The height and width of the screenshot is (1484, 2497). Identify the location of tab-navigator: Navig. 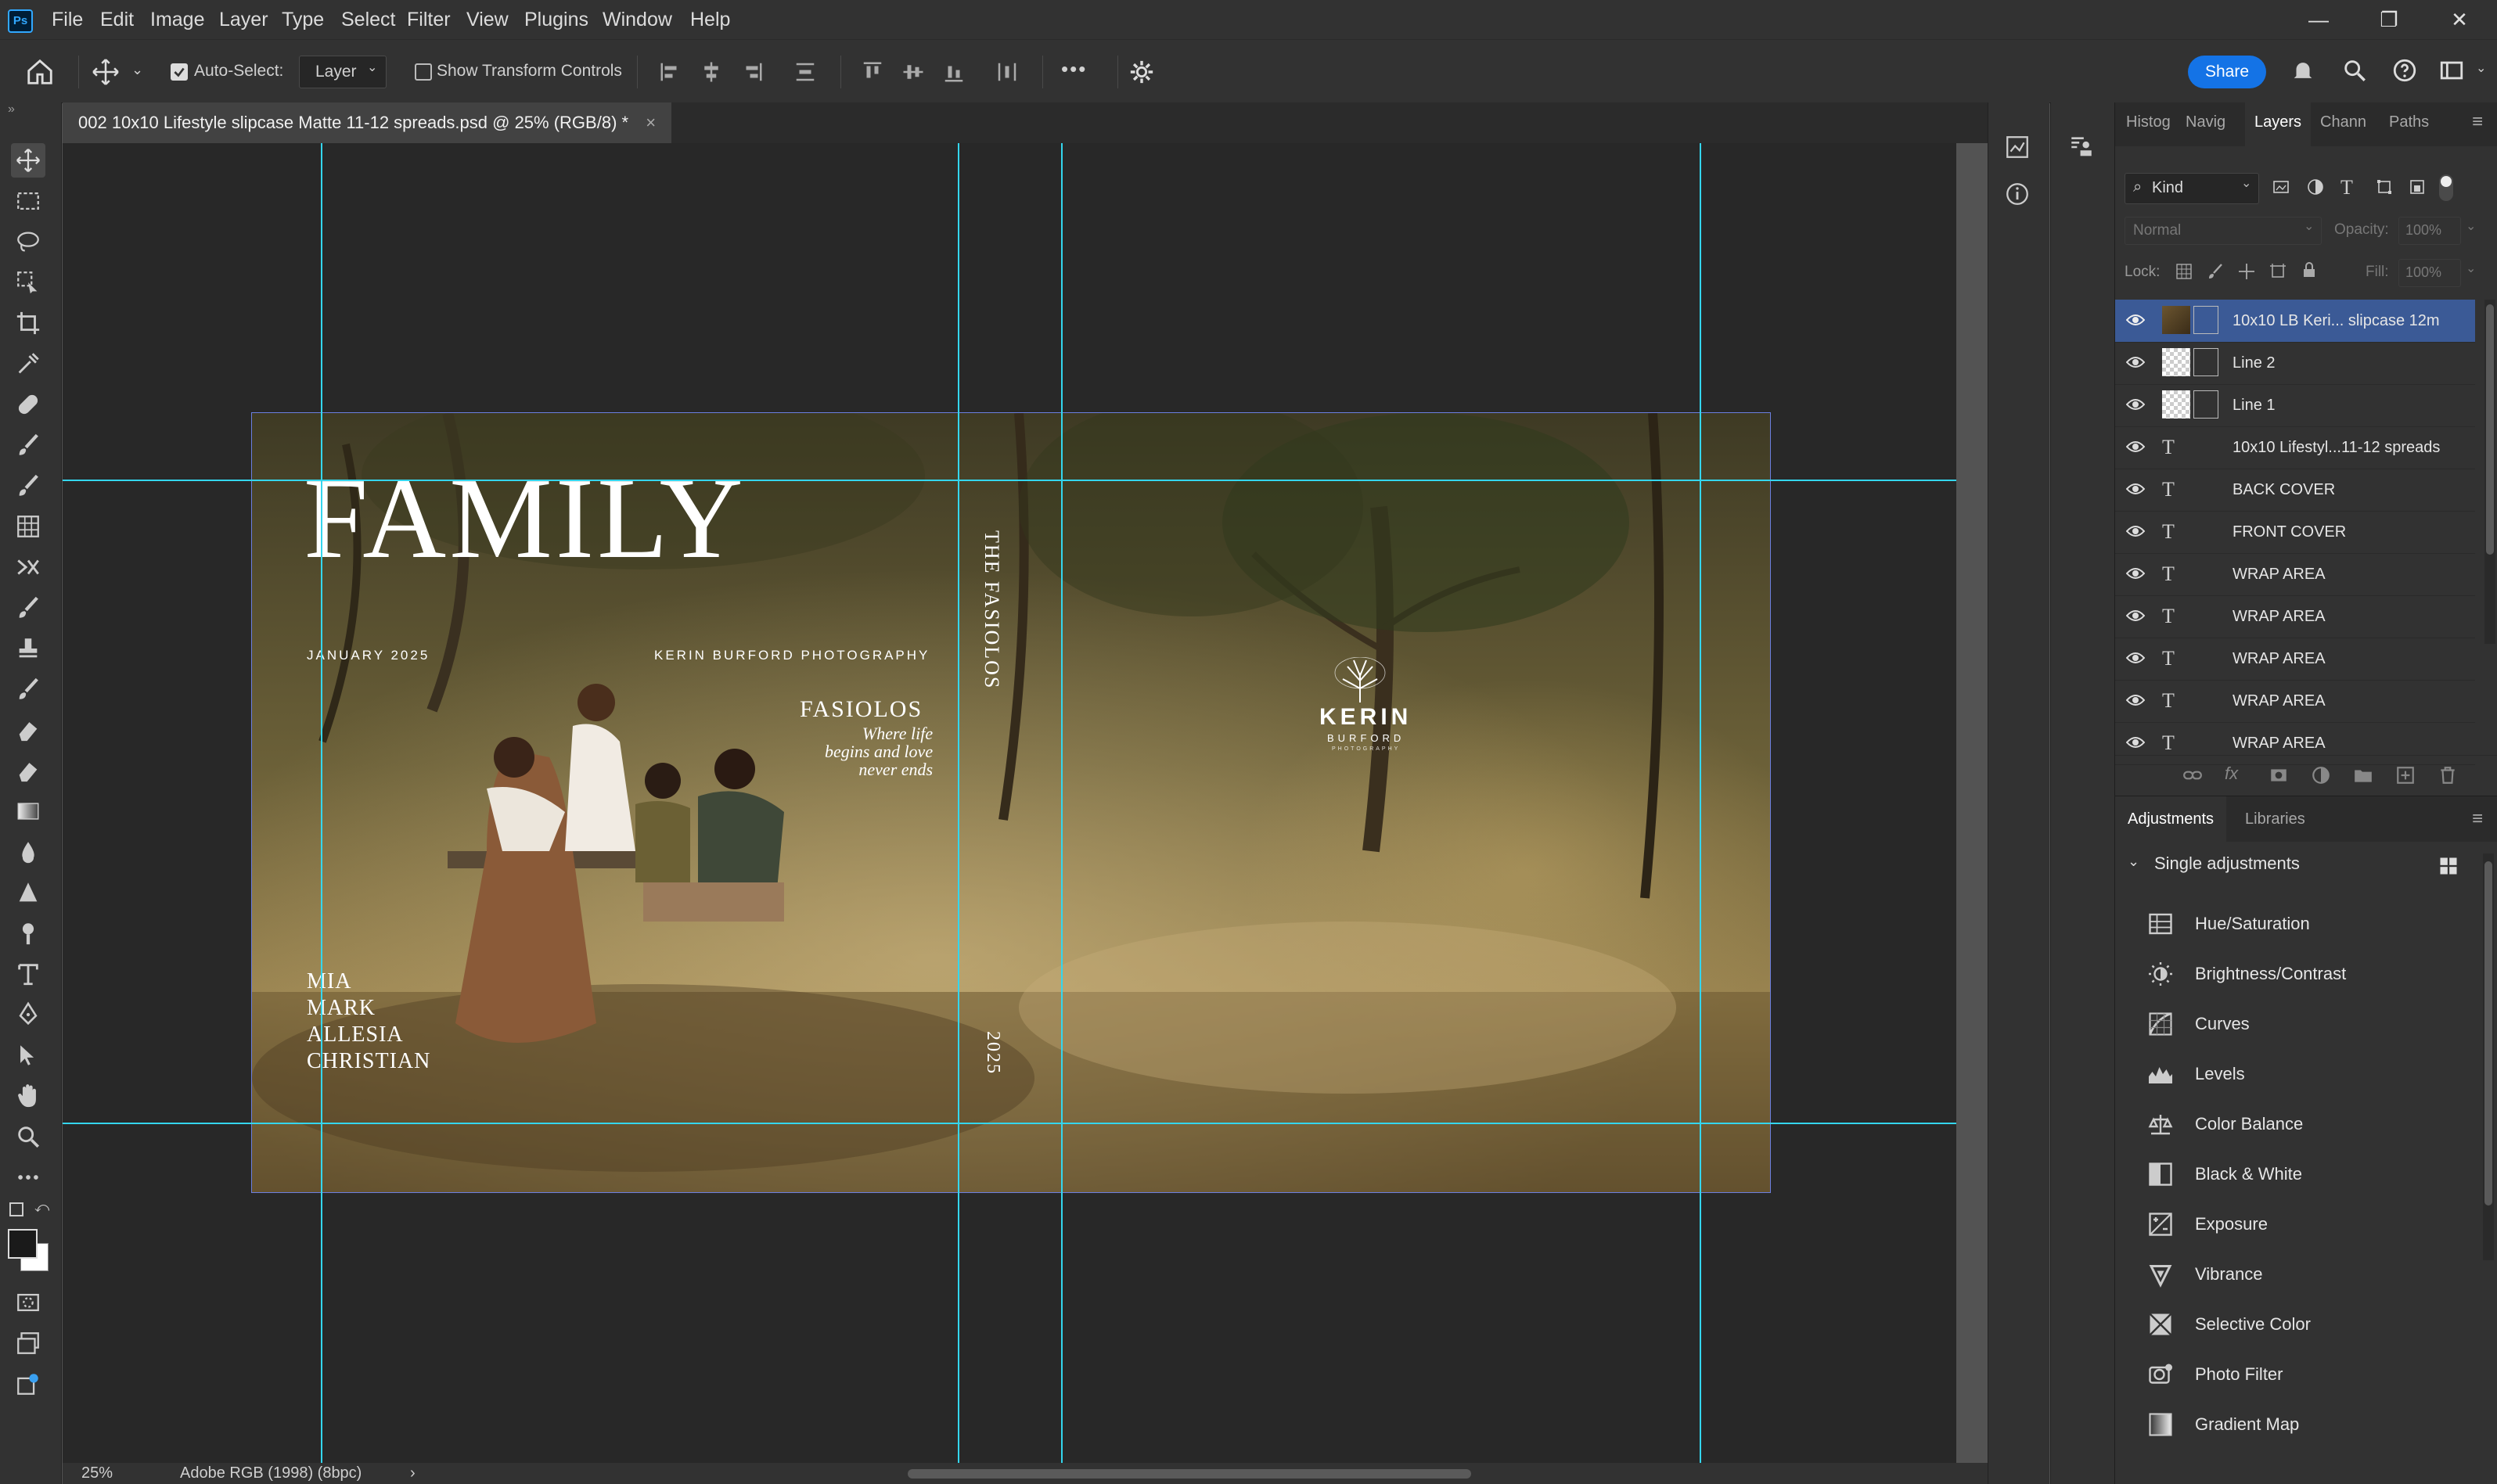
(2205, 124).